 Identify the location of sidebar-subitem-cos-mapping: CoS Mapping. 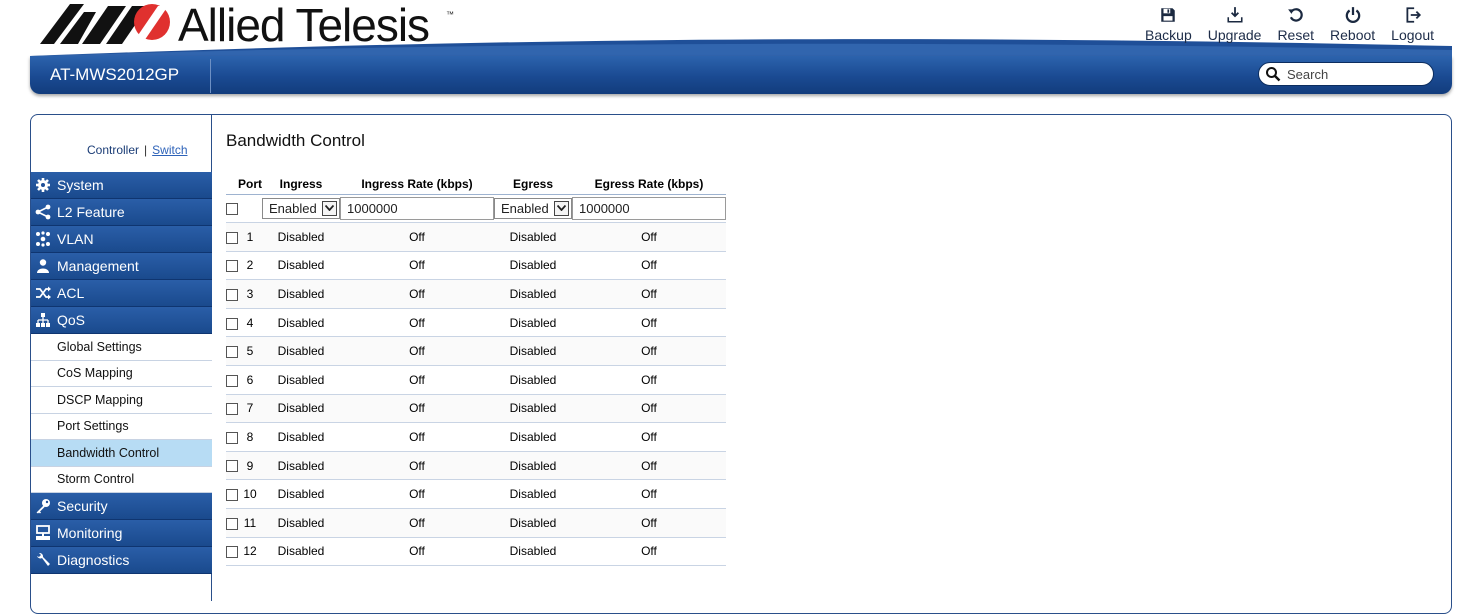
(121, 373).